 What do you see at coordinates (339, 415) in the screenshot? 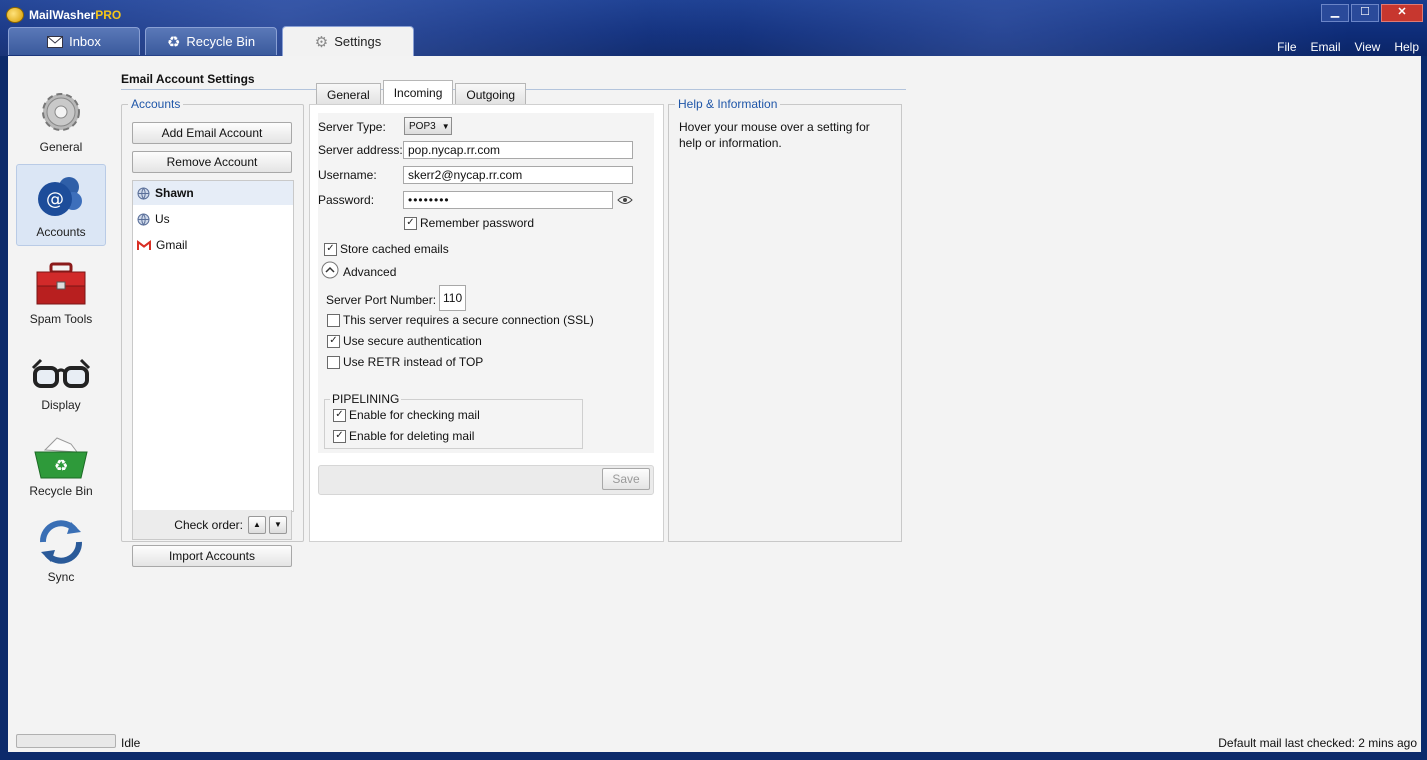
I see `pipelining-checking-checkbox: ✓` at bounding box center [339, 415].